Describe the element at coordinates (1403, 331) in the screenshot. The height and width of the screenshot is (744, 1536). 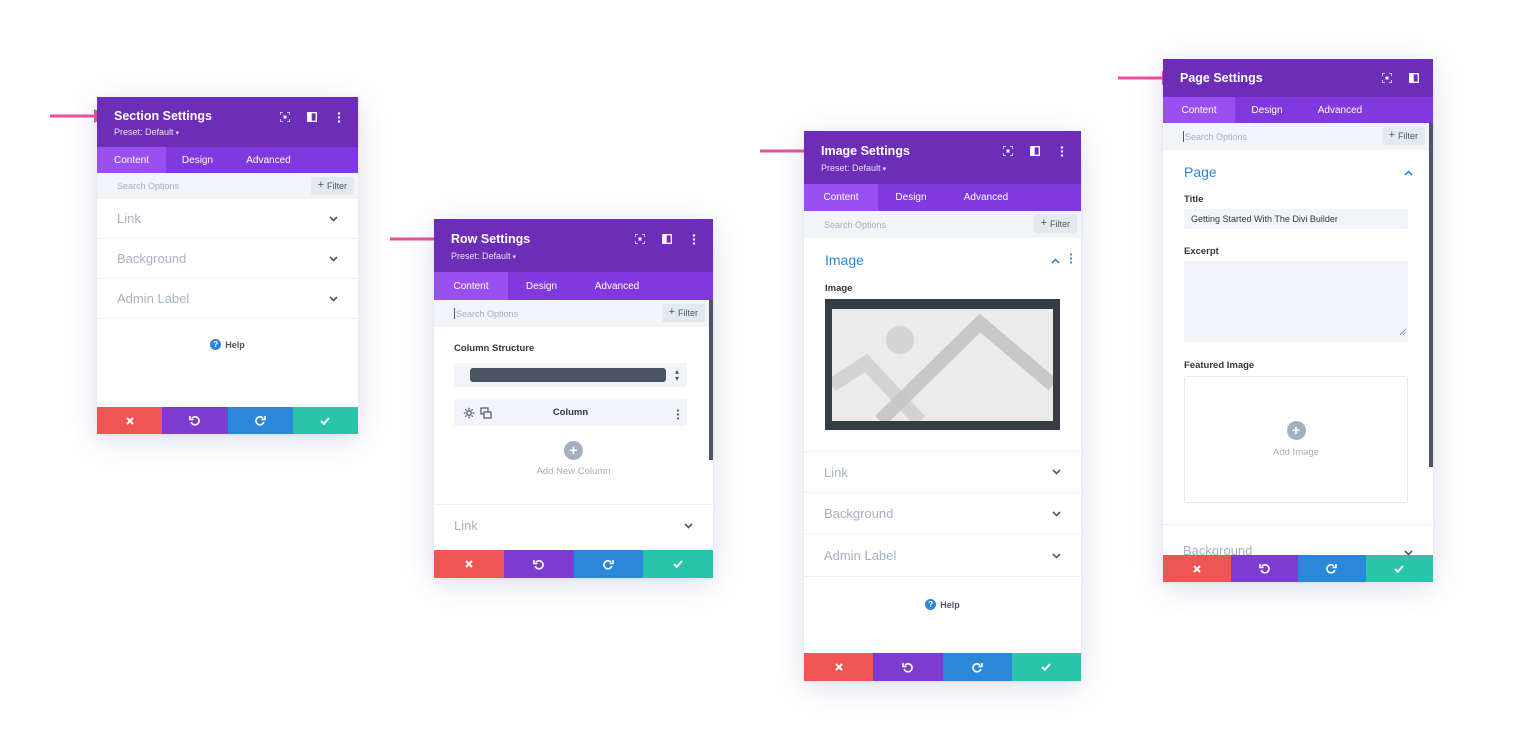
I see `resize-handle-icon` at that location.